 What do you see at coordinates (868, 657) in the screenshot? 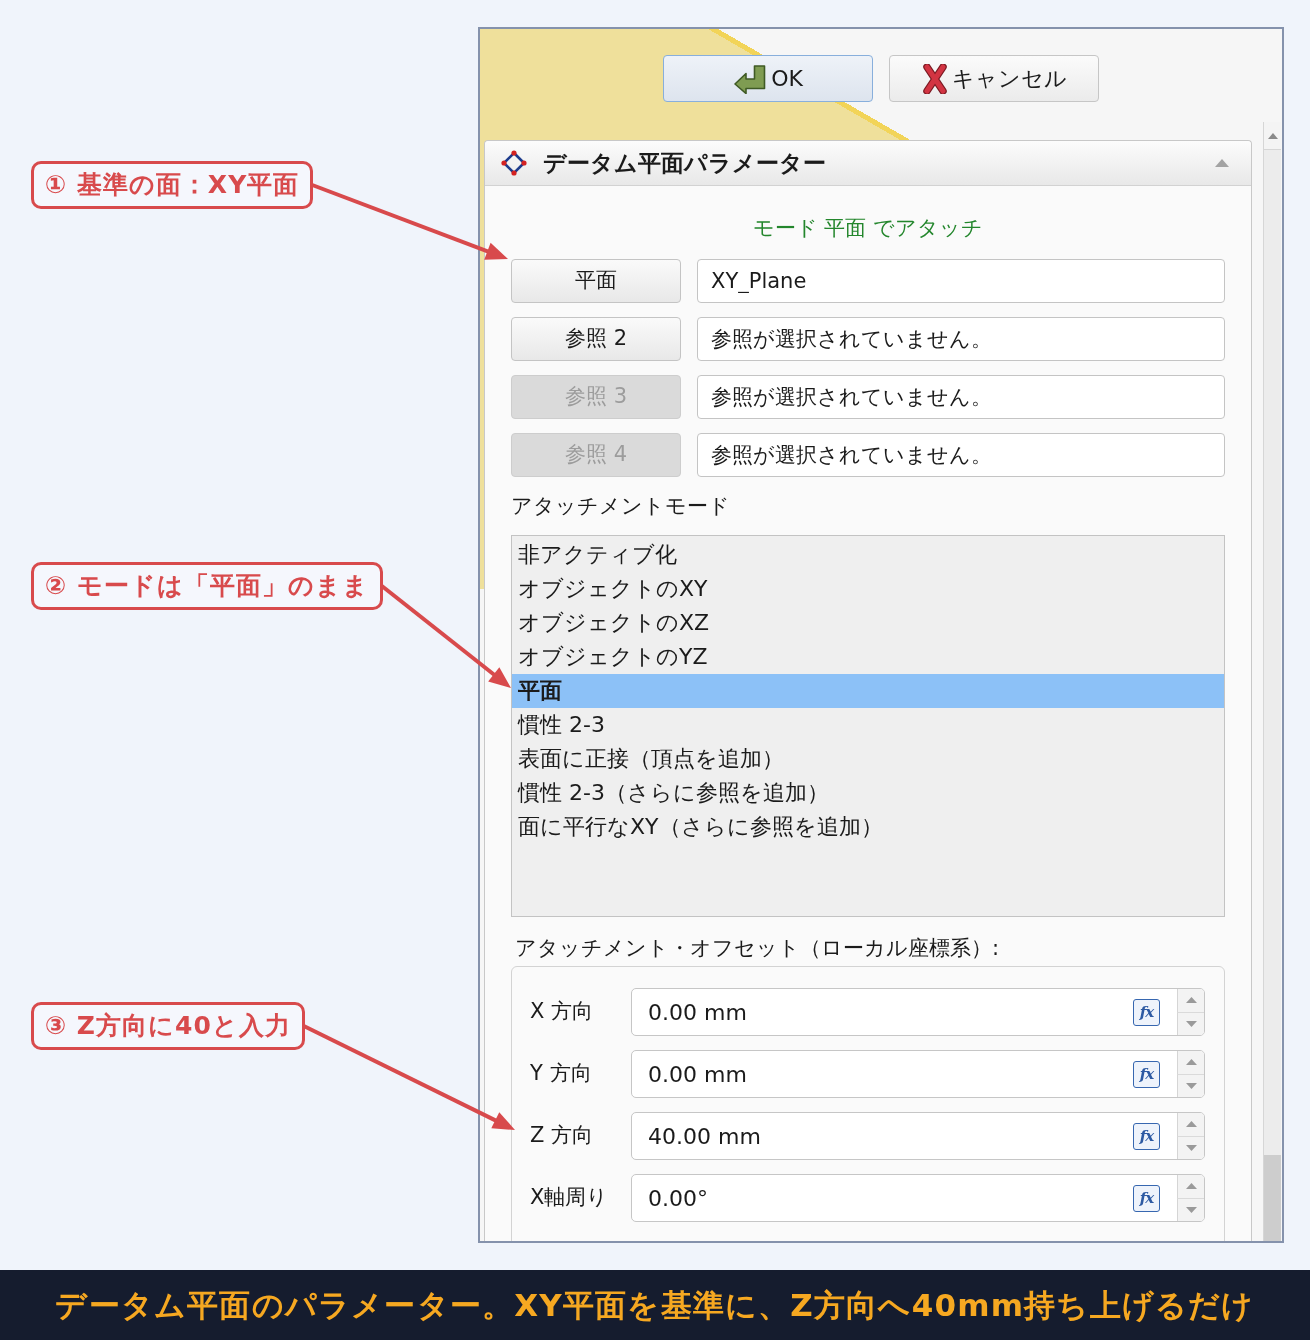
I see `list-item: オブジェクトのYZ` at bounding box center [868, 657].